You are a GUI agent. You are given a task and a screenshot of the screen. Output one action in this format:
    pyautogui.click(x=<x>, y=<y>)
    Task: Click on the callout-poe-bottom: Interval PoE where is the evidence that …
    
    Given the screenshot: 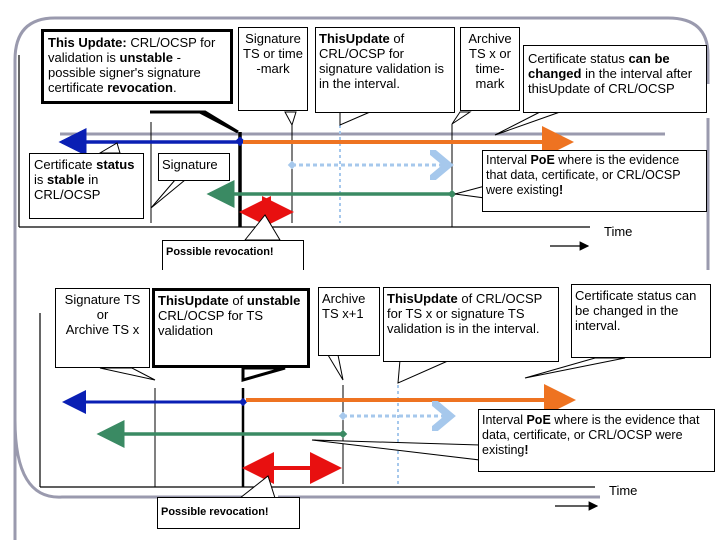 What is the action you would take?
    pyautogui.click(x=596, y=440)
    